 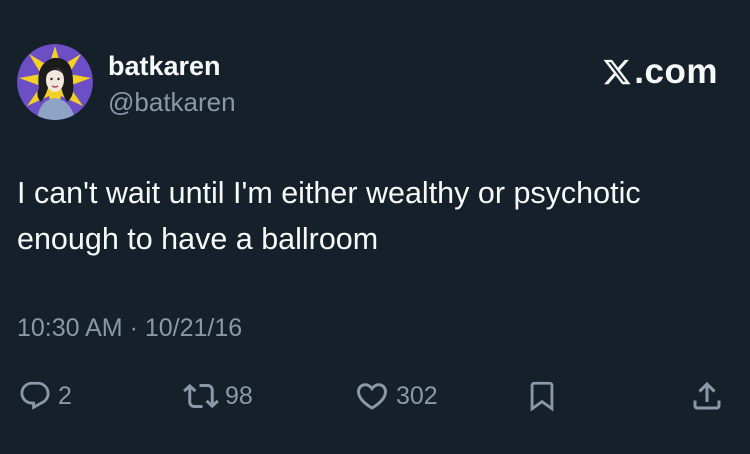 What do you see at coordinates (617, 72) in the screenshot?
I see `x-logo-icon` at bounding box center [617, 72].